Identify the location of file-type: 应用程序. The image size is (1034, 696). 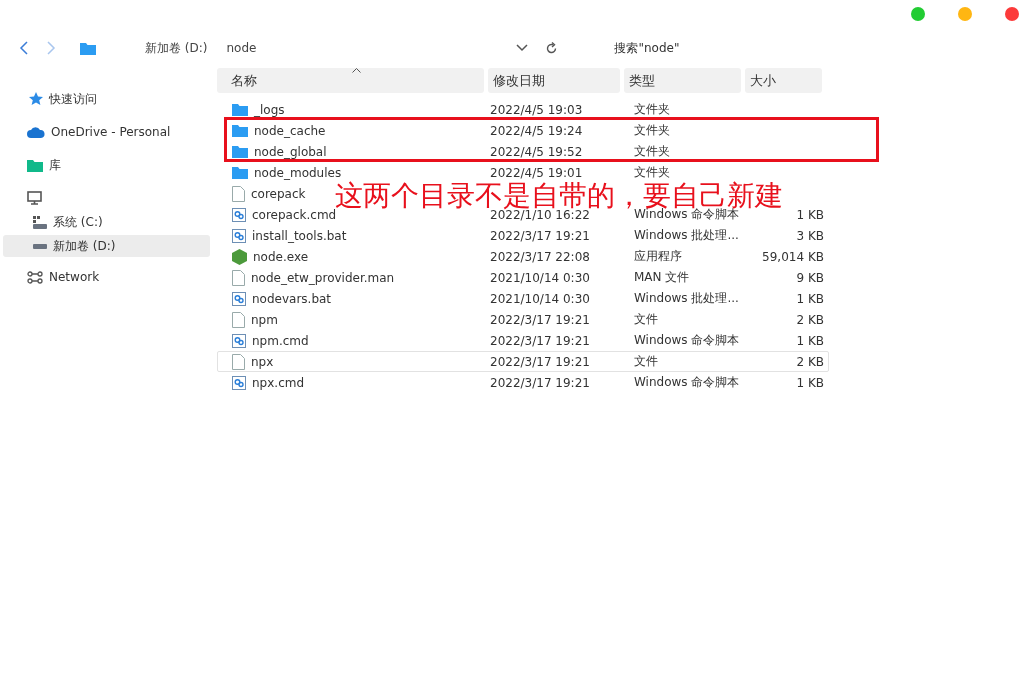
(658, 256).